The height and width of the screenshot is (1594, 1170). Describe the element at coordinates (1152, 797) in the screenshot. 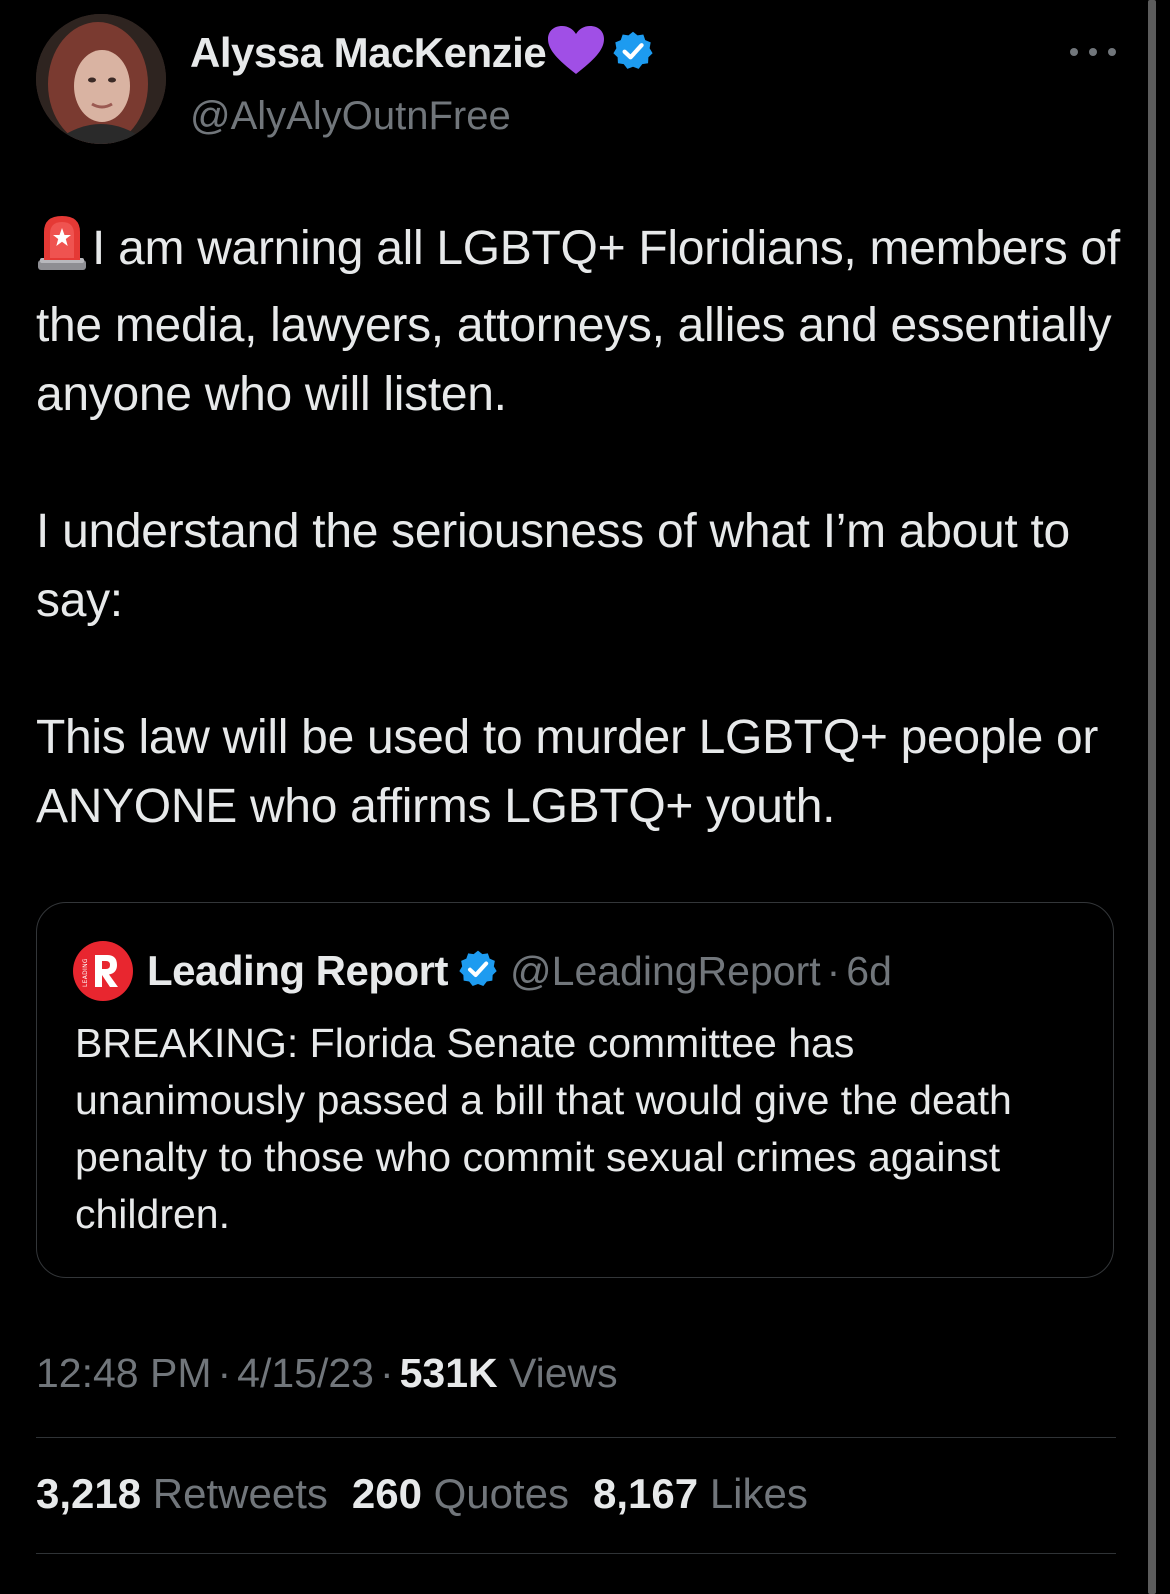

I see `scrollbar` at that location.